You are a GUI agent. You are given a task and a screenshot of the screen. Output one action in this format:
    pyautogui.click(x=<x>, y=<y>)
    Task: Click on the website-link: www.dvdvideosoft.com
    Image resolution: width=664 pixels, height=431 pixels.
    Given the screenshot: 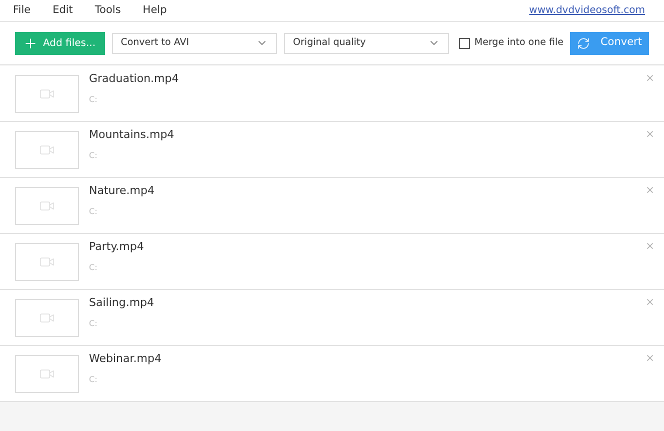 What is the action you would take?
    pyautogui.click(x=587, y=10)
    